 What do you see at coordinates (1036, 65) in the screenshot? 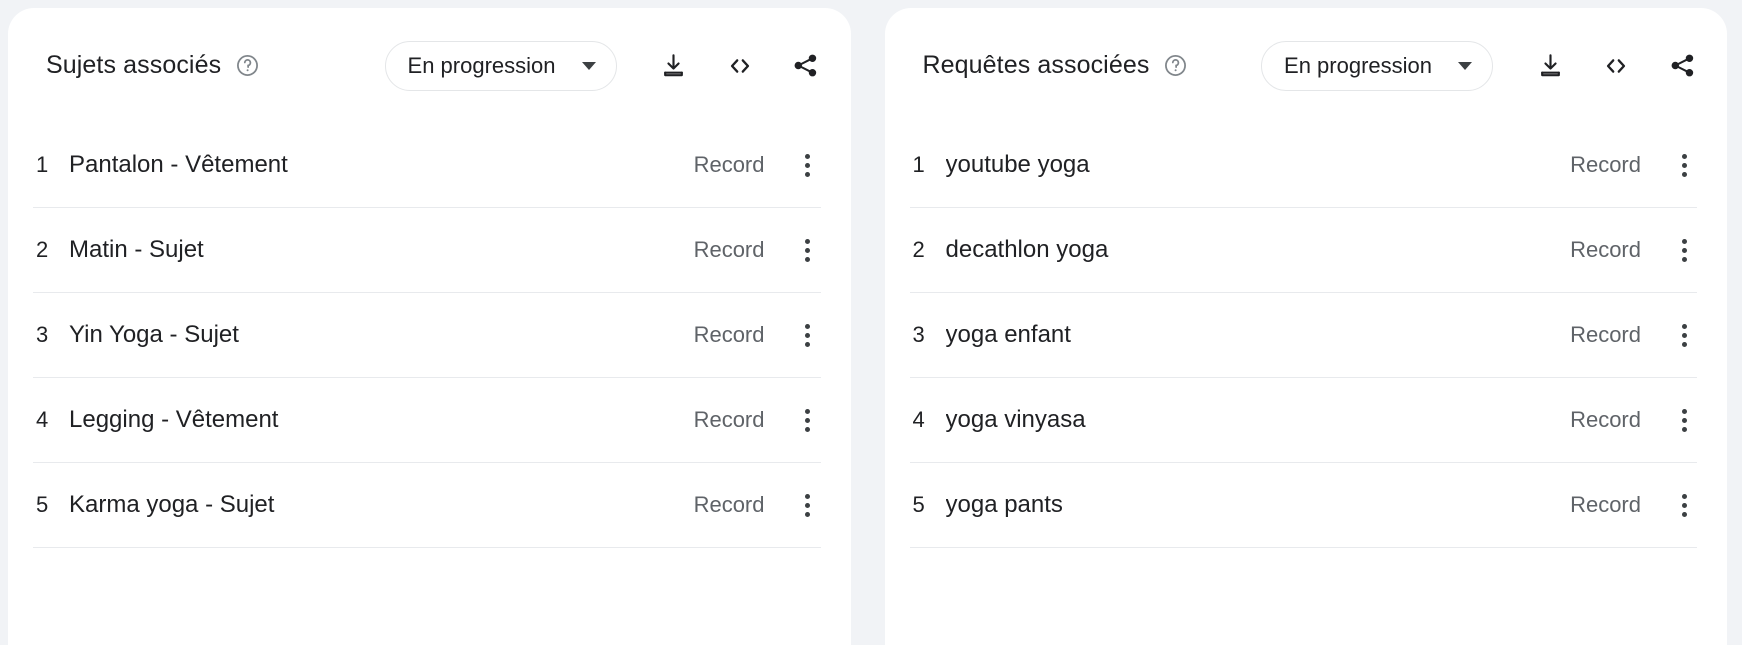
I see `panel-title: Requêtes associées` at bounding box center [1036, 65].